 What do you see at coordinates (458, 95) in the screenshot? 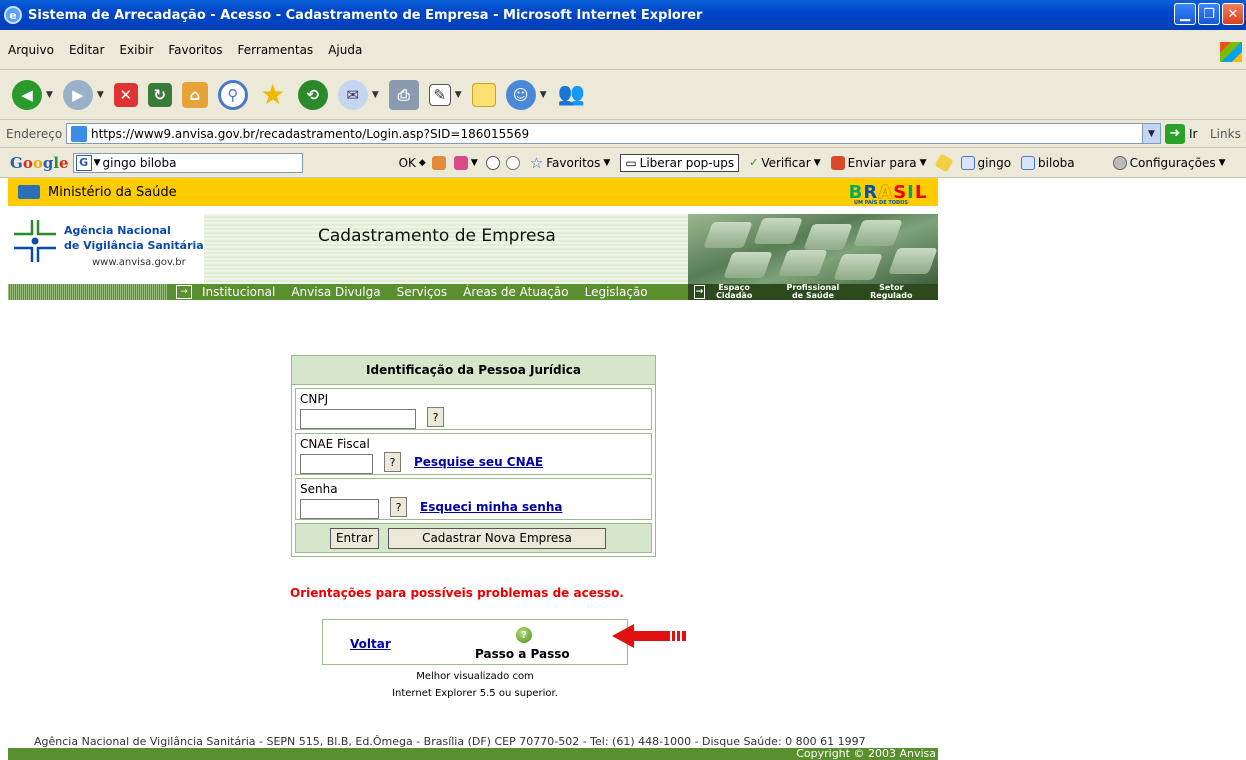
I see `edit-dropdown-icon: ▼` at bounding box center [458, 95].